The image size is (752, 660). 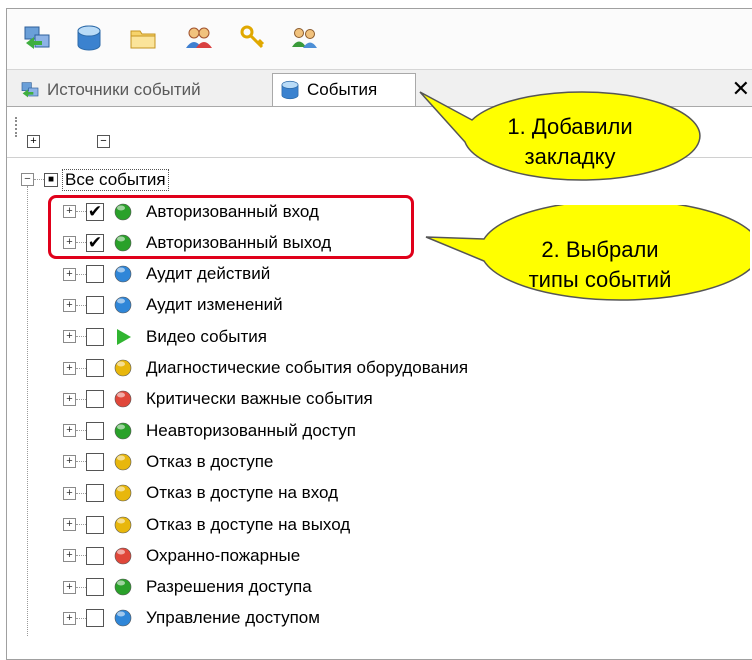 I want to click on toolbar-grip, so click(x=17, y=127).